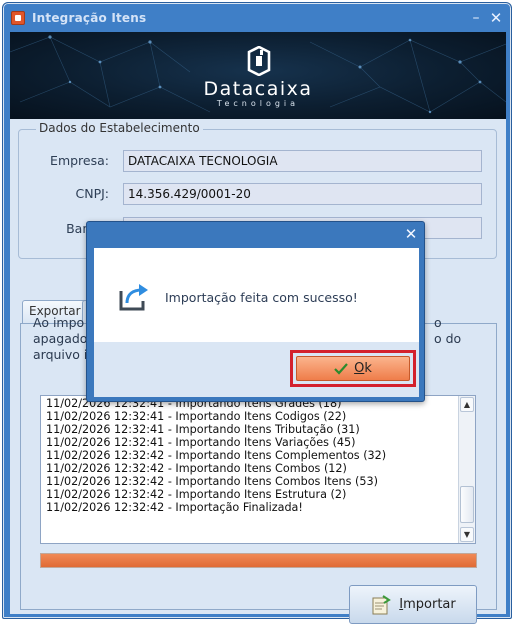 This screenshot has height=624, width=514. I want to click on empresa-label: Empresa:, so click(79, 160).